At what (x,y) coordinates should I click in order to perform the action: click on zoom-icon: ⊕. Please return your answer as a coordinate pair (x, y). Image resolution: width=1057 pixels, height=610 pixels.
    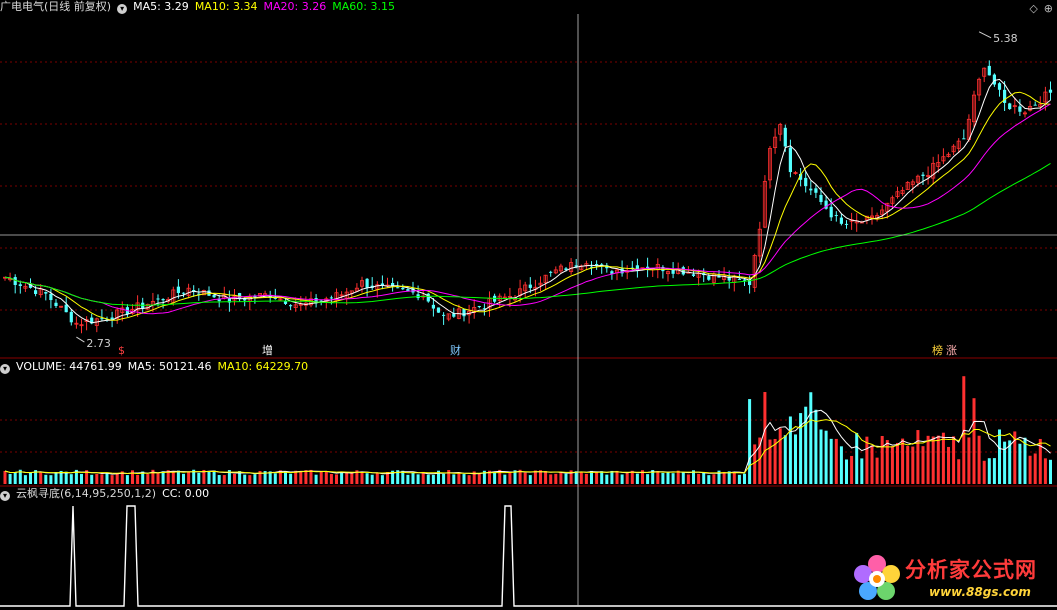
    Looking at the image, I should click on (1048, 8).